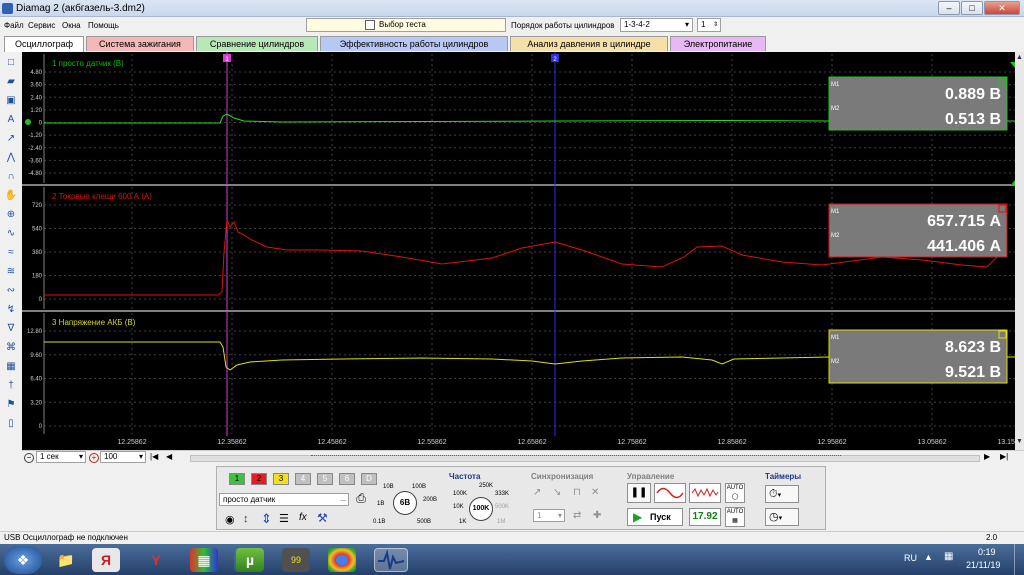  I want to click on wave3-icon: ≋, so click(11, 272).